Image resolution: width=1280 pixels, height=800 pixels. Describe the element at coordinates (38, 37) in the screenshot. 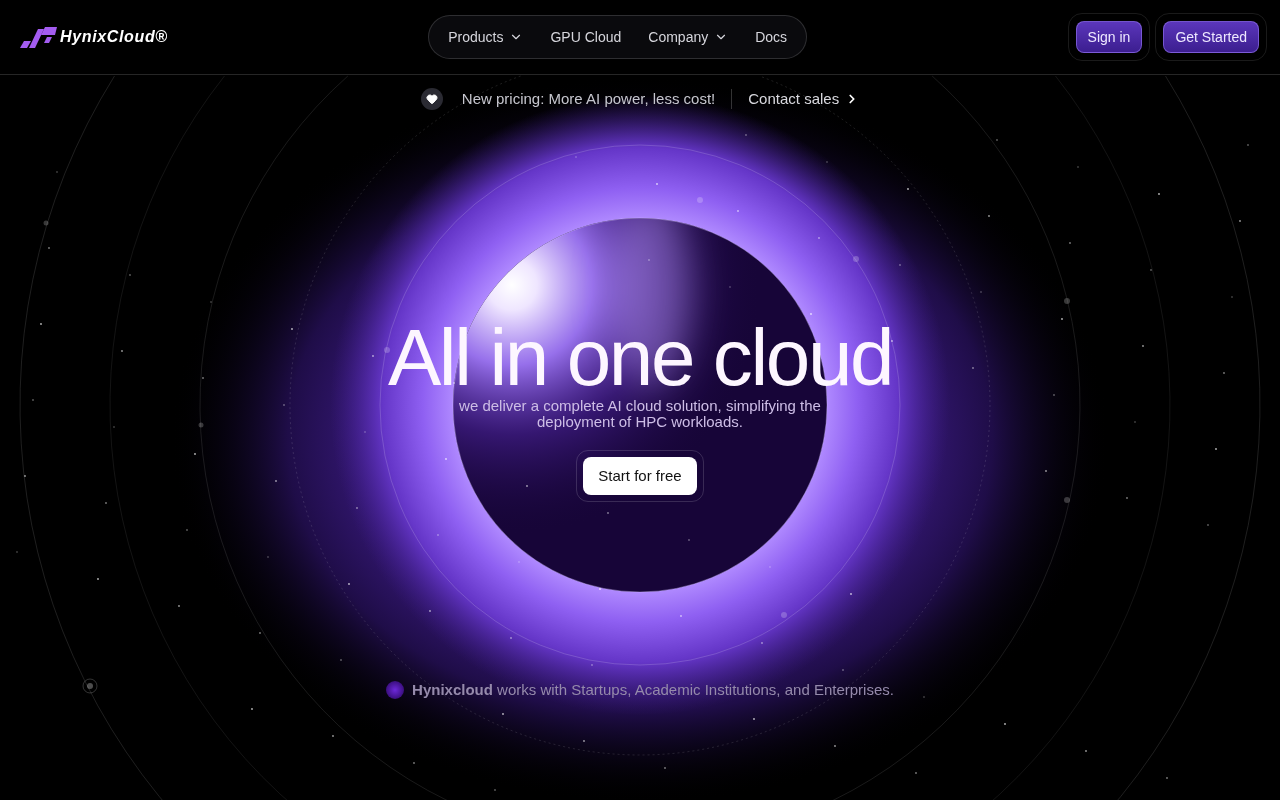

I see `logo-icon` at that location.